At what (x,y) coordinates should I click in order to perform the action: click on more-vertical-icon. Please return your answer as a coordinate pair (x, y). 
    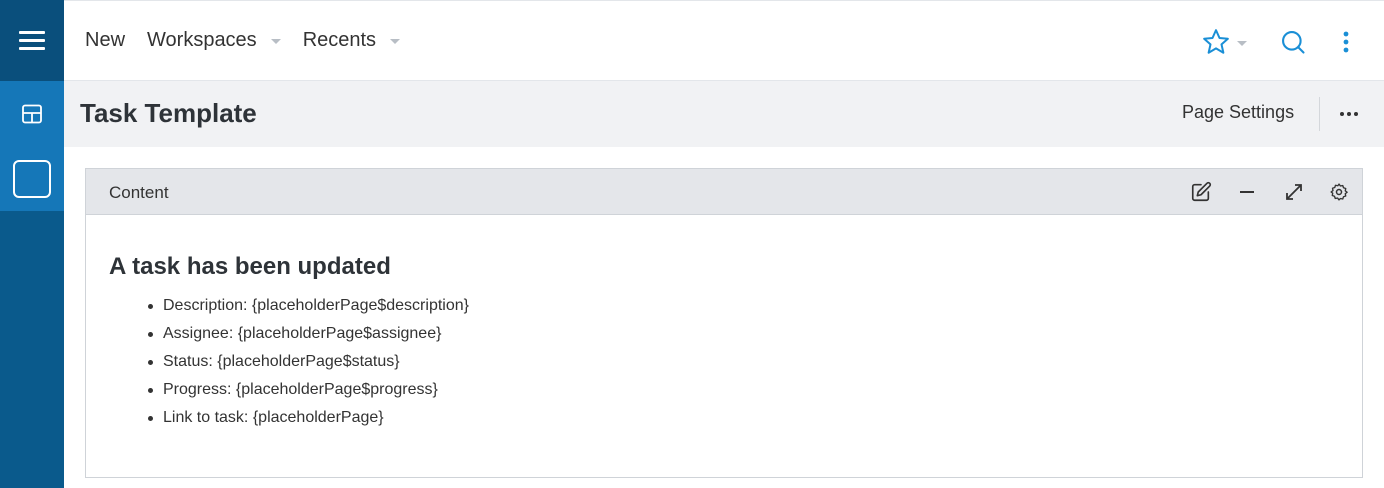
    Looking at the image, I should click on (1346, 42).